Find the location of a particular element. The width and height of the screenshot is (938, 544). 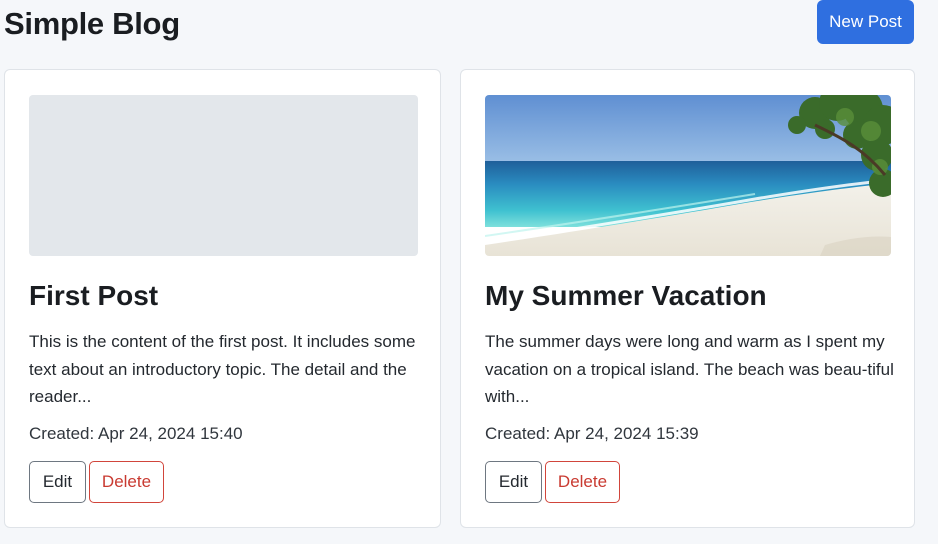

new-post-button: New Post is located at coordinates (865, 22).